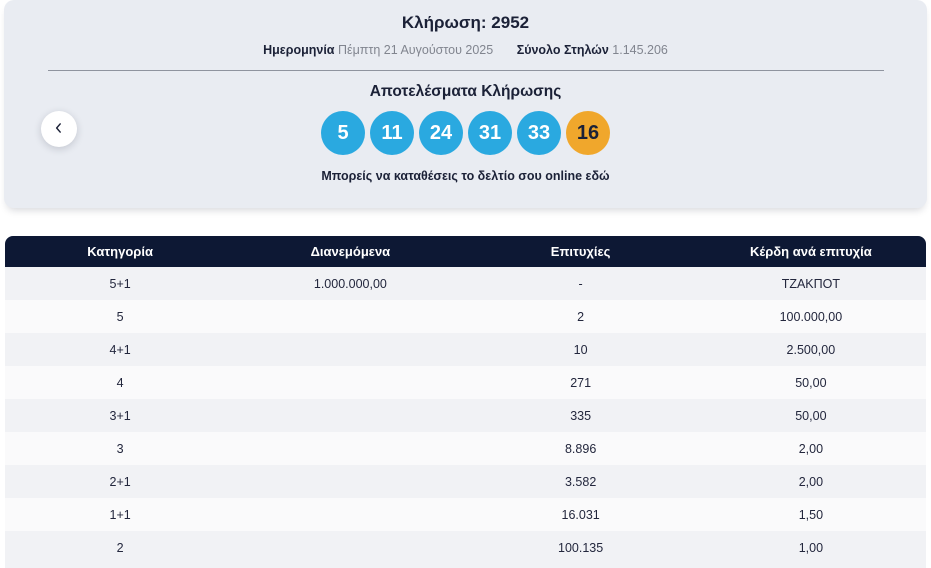 Image resolution: width=931 pixels, height=568 pixels. I want to click on table-row: 3 8.896 2,00, so click(465, 448).